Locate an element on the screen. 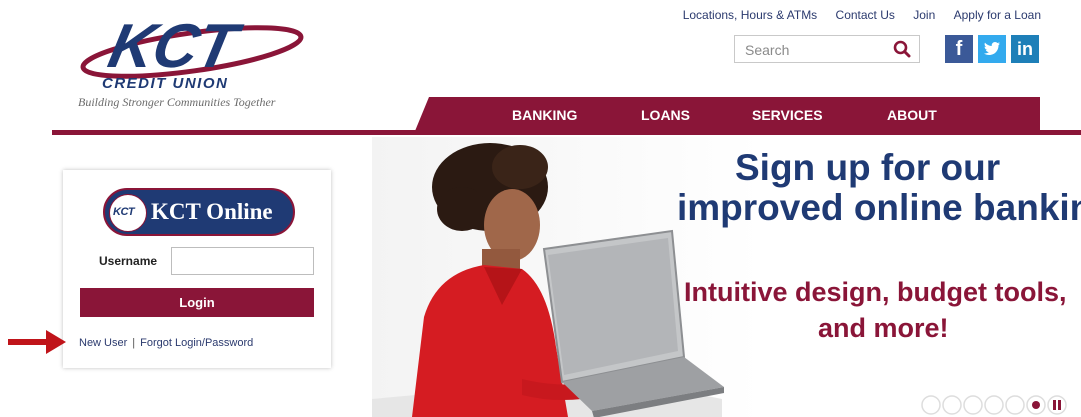  pause-icon is located at coordinates (1057, 405).